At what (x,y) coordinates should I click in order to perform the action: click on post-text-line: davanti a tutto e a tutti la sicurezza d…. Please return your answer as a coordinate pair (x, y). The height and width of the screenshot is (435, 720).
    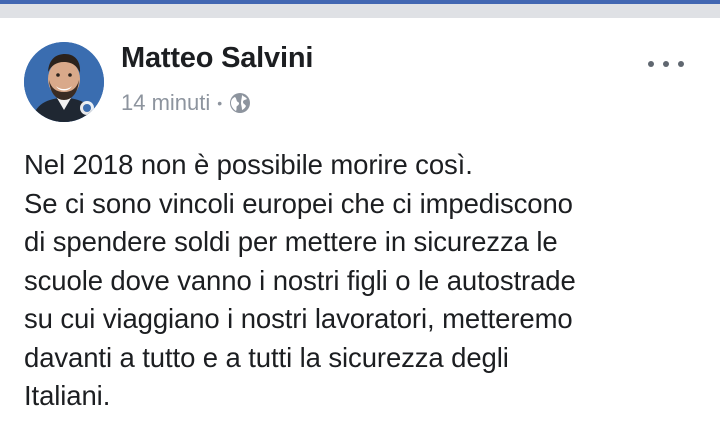
    Looking at the image, I should click on (266, 357).